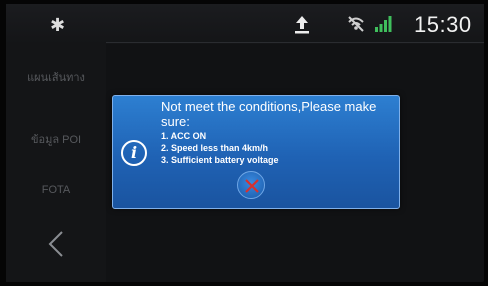 This screenshot has width=488, height=286. What do you see at coordinates (58, 25) in the screenshot?
I see `bluetooth-icon: ✱` at bounding box center [58, 25].